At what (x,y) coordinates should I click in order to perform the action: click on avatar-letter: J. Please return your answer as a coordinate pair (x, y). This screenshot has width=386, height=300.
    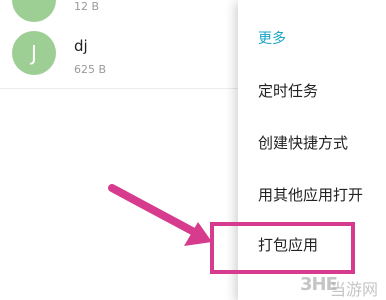
    Looking at the image, I should click on (34, 53).